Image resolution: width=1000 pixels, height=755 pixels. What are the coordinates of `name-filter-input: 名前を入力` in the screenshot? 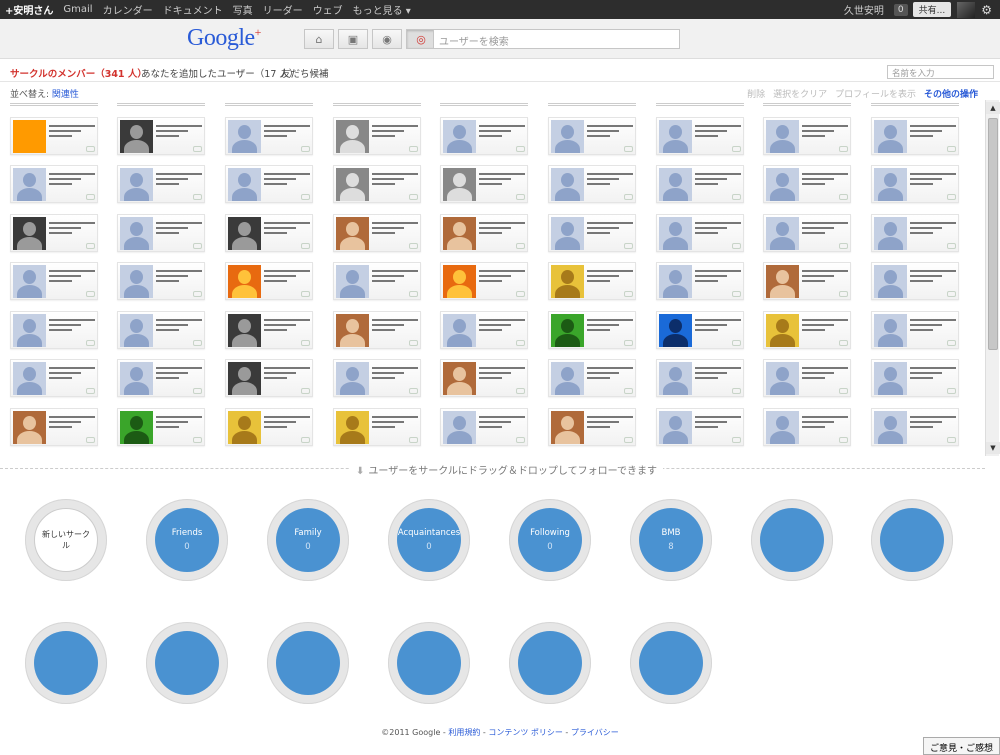 It's located at (940, 72).